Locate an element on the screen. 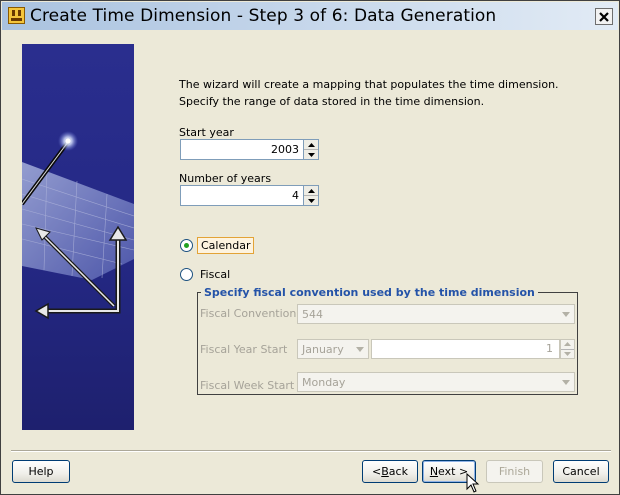 Image resolution: width=620 pixels, height=495 pixels. fiscal-radio is located at coordinates (186, 274).